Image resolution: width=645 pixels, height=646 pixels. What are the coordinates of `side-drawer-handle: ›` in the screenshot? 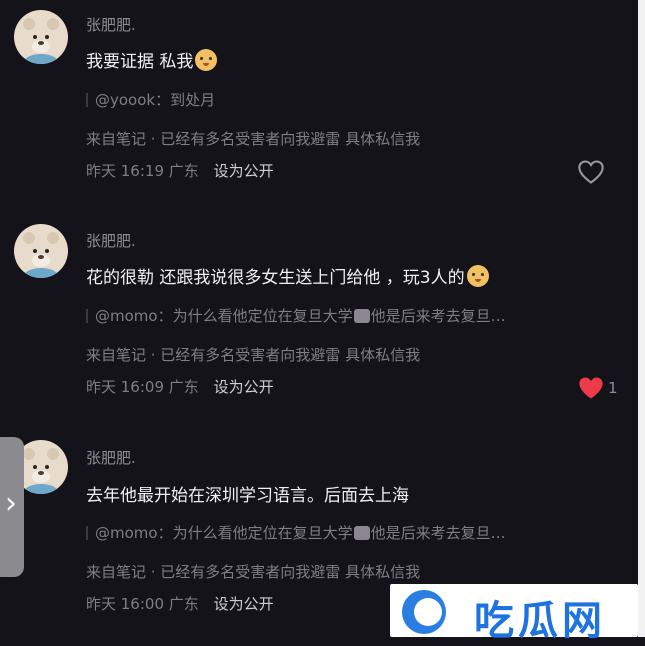 It's located at (12, 507).